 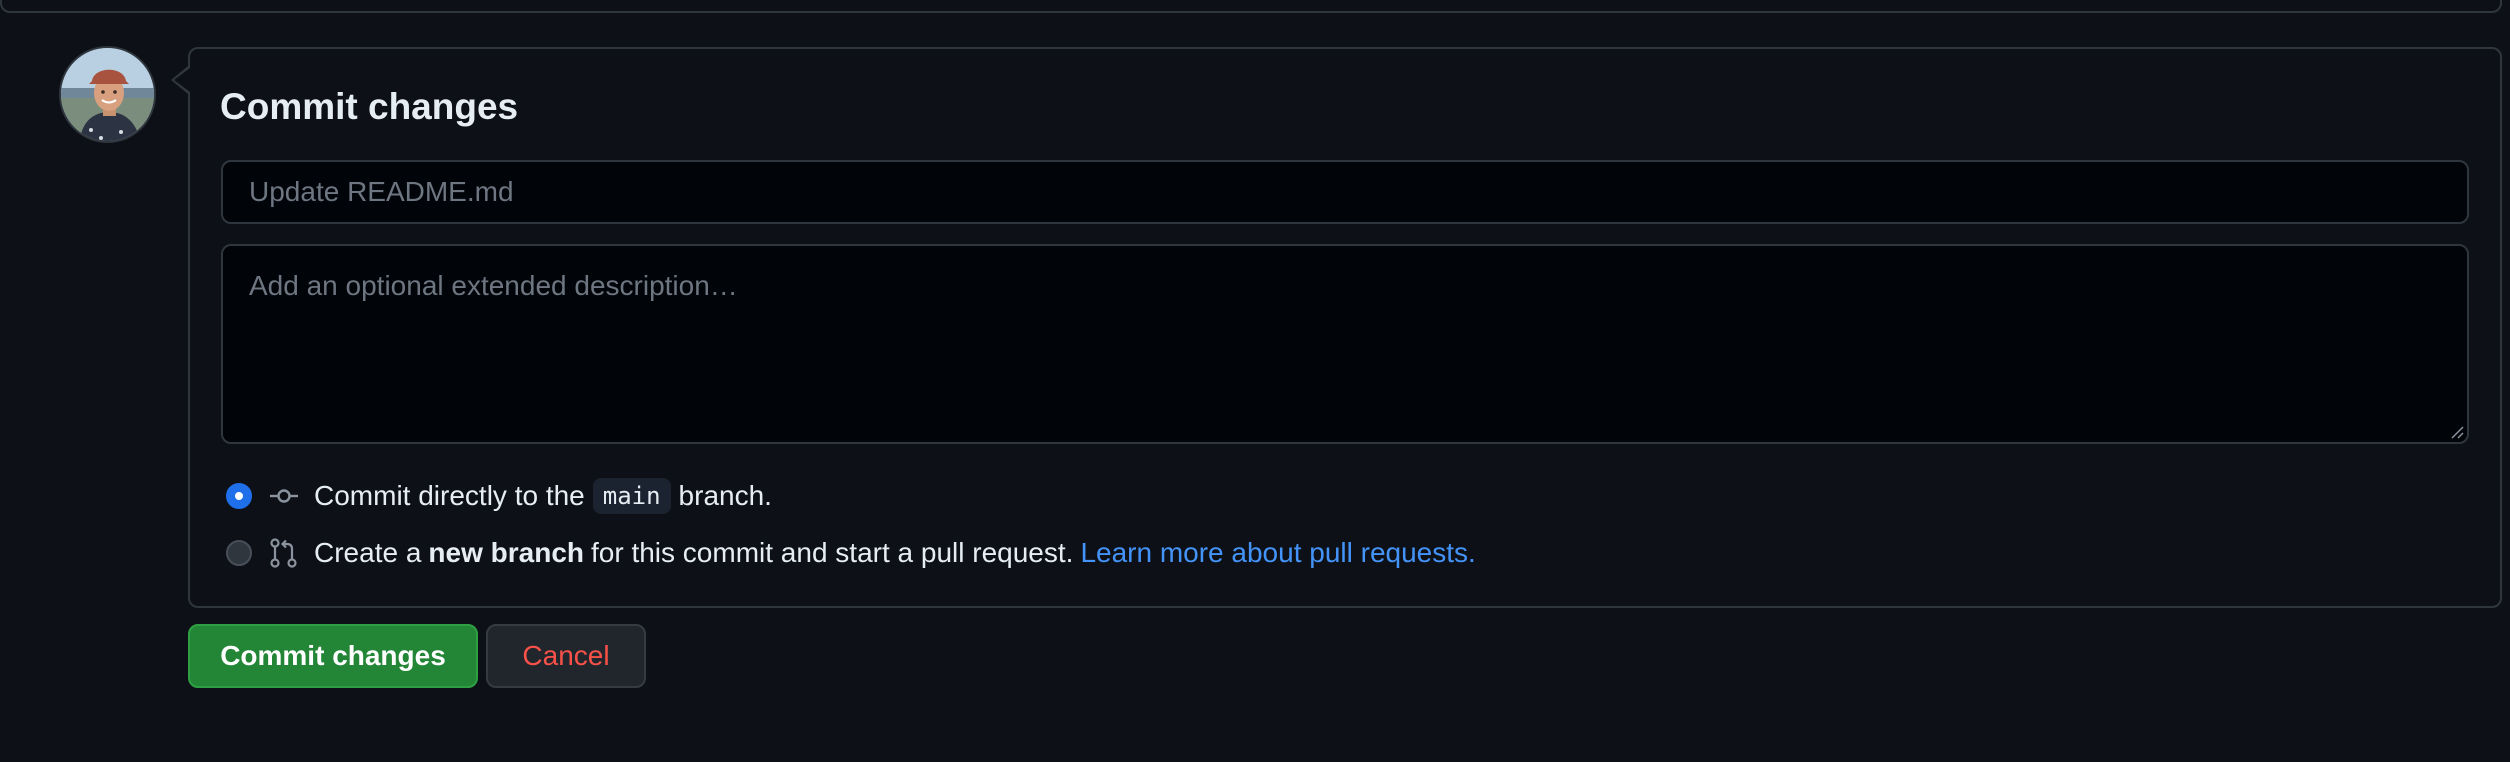 What do you see at coordinates (284, 553) in the screenshot?
I see `git-pull-request-icon` at bounding box center [284, 553].